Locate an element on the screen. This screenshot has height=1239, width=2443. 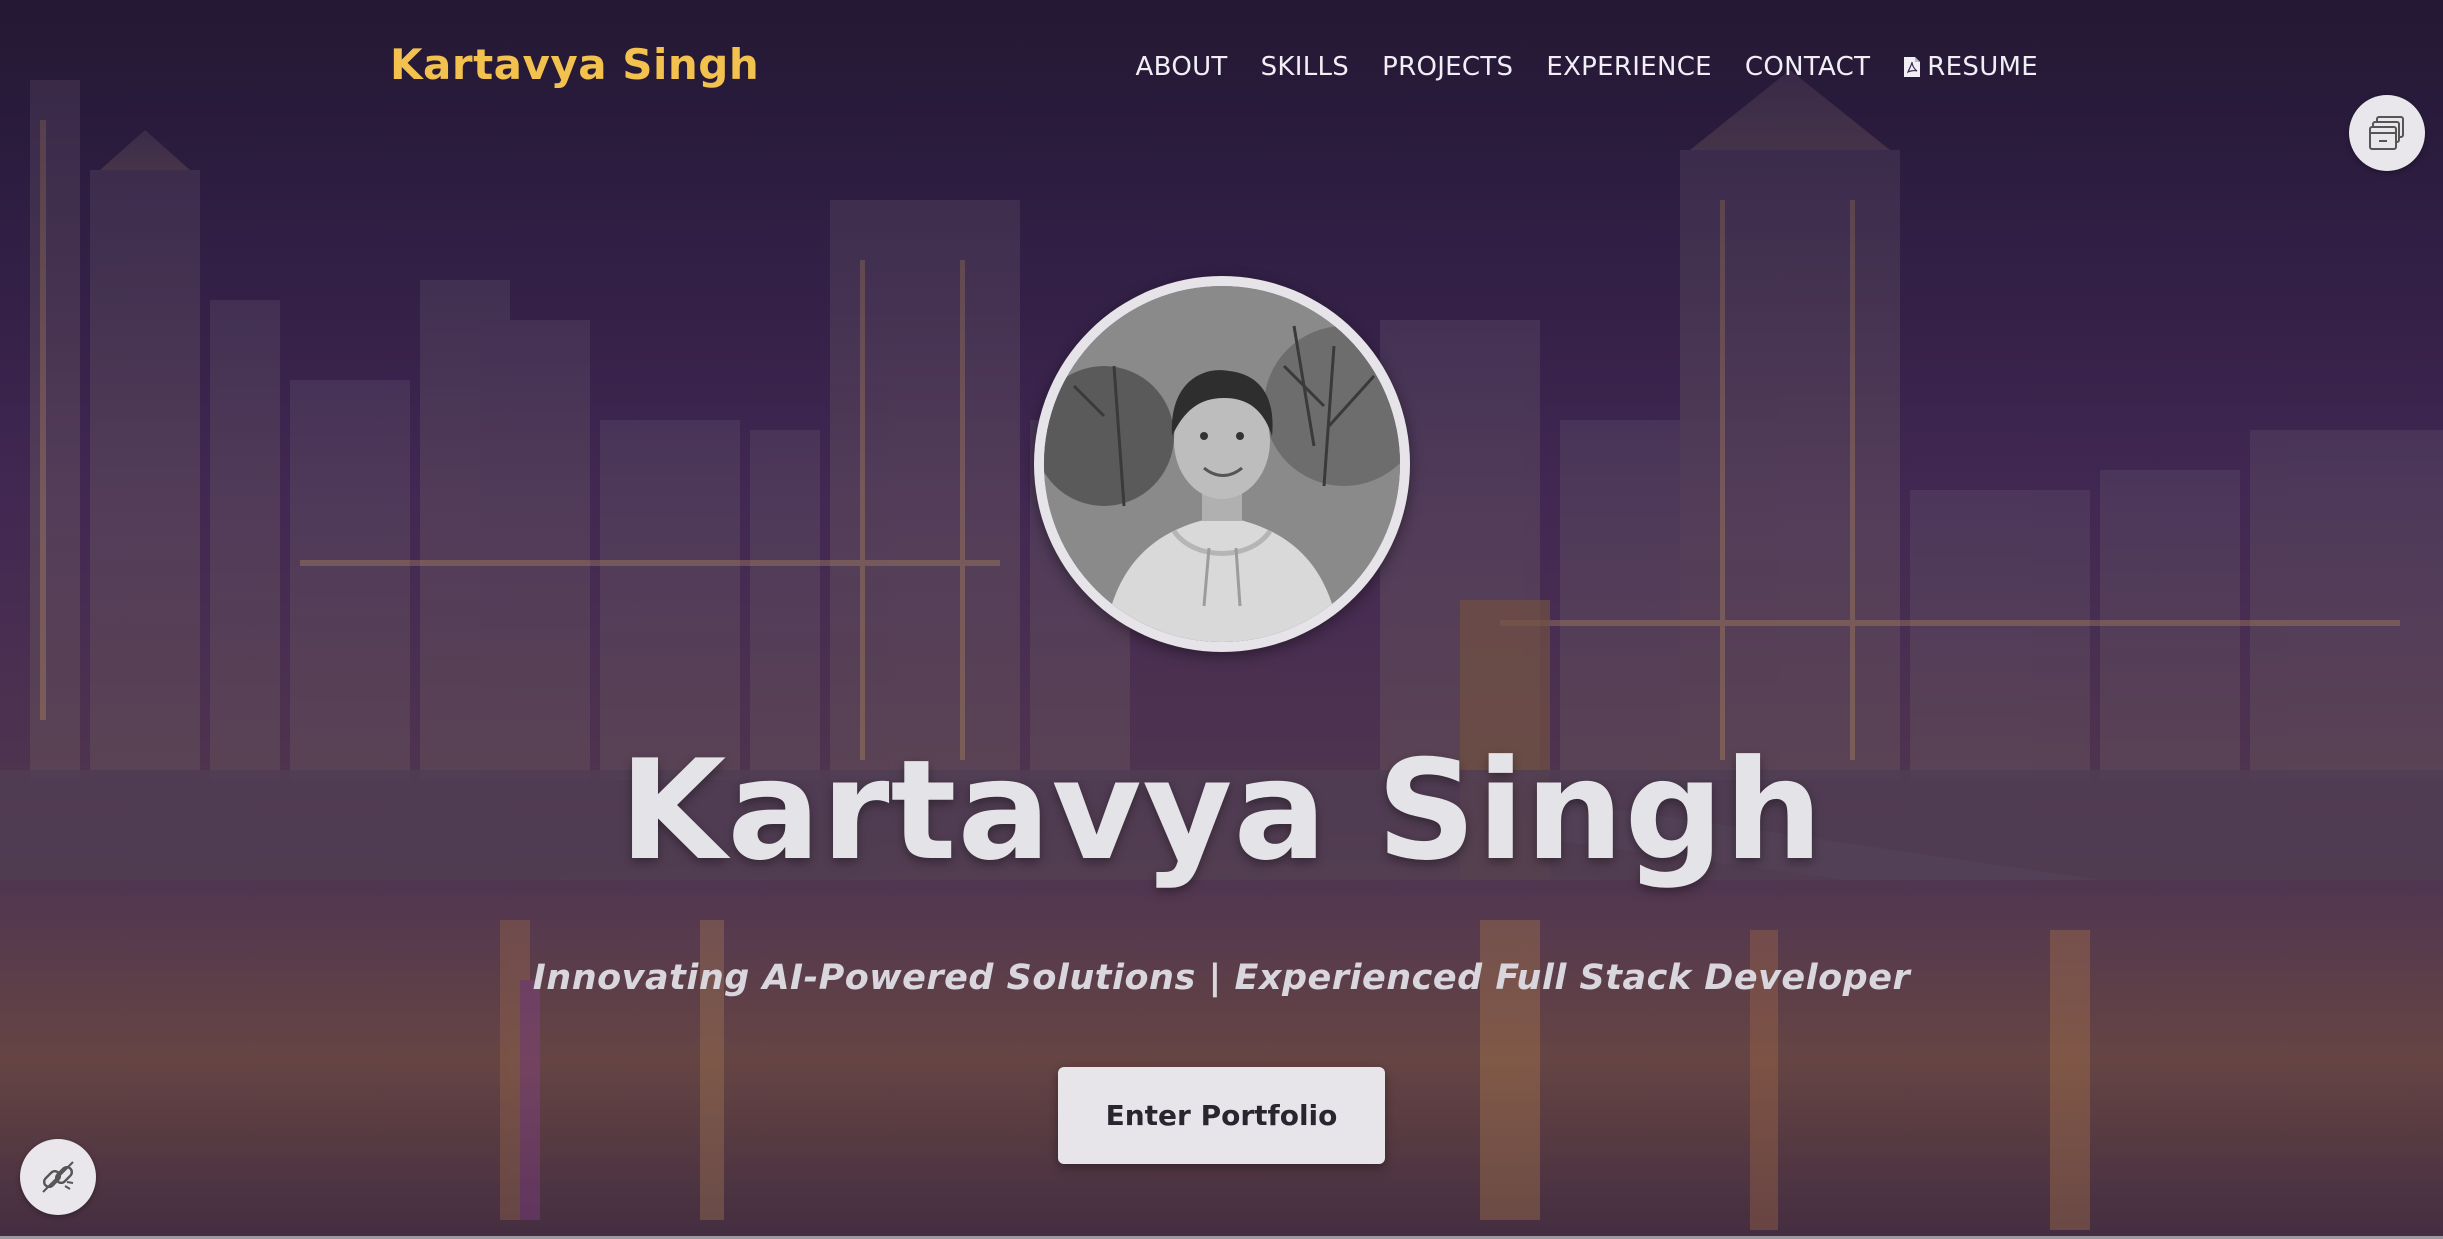
nav-link-resume: RESUME is located at coordinates (1970, 67).